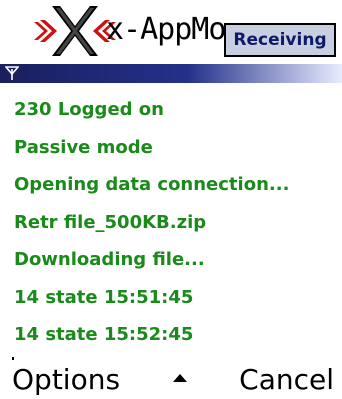  Describe the element at coordinates (12, 73) in the screenshot. I see `antenna-signal-icon` at that location.